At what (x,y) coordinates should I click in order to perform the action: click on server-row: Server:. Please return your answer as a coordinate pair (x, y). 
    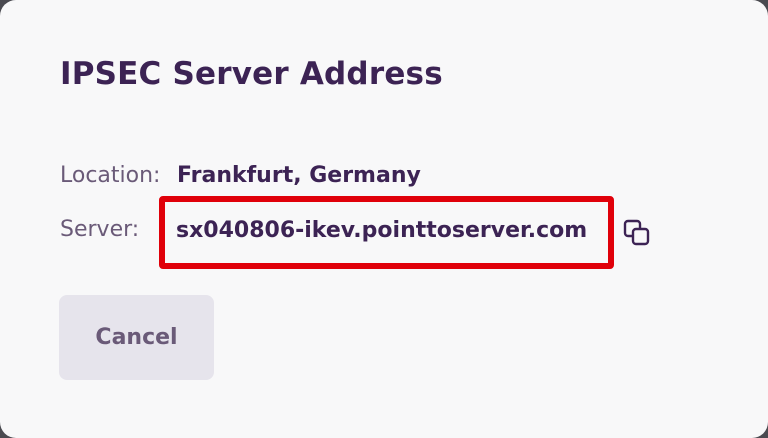
    Looking at the image, I should click on (99, 229).